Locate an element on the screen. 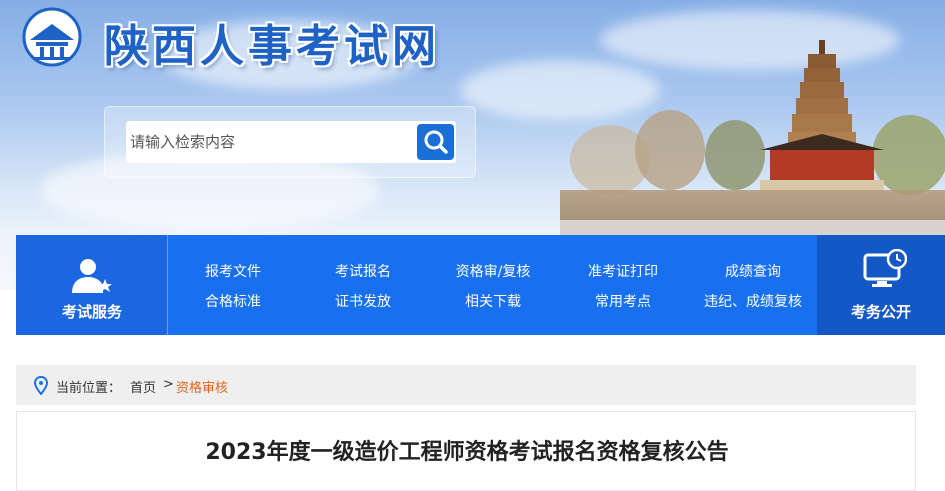  nav-link-exam-sites: 常用考点 is located at coordinates (623, 301).